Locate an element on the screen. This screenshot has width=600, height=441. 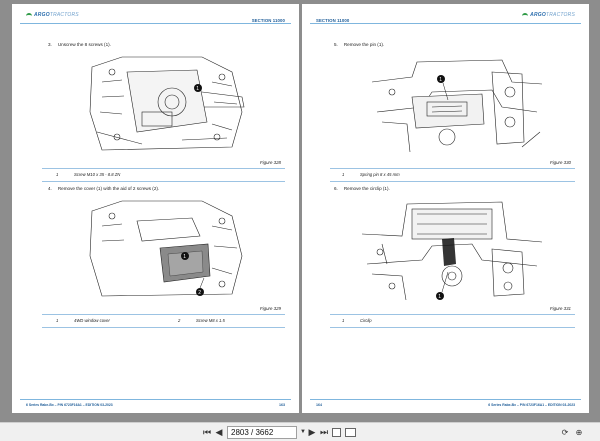
figure-329-image: 1 2 is located at coordinates (167, 248).